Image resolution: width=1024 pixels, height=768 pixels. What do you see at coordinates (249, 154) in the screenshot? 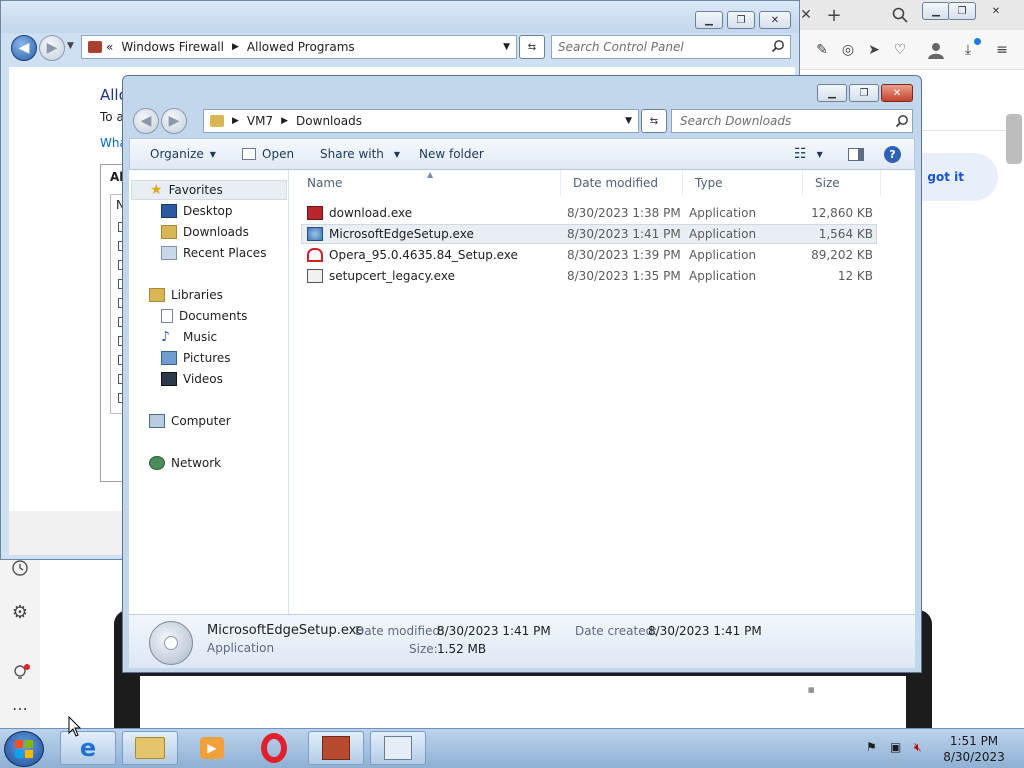
I see `open-icon` at bounding box center [249, 154].